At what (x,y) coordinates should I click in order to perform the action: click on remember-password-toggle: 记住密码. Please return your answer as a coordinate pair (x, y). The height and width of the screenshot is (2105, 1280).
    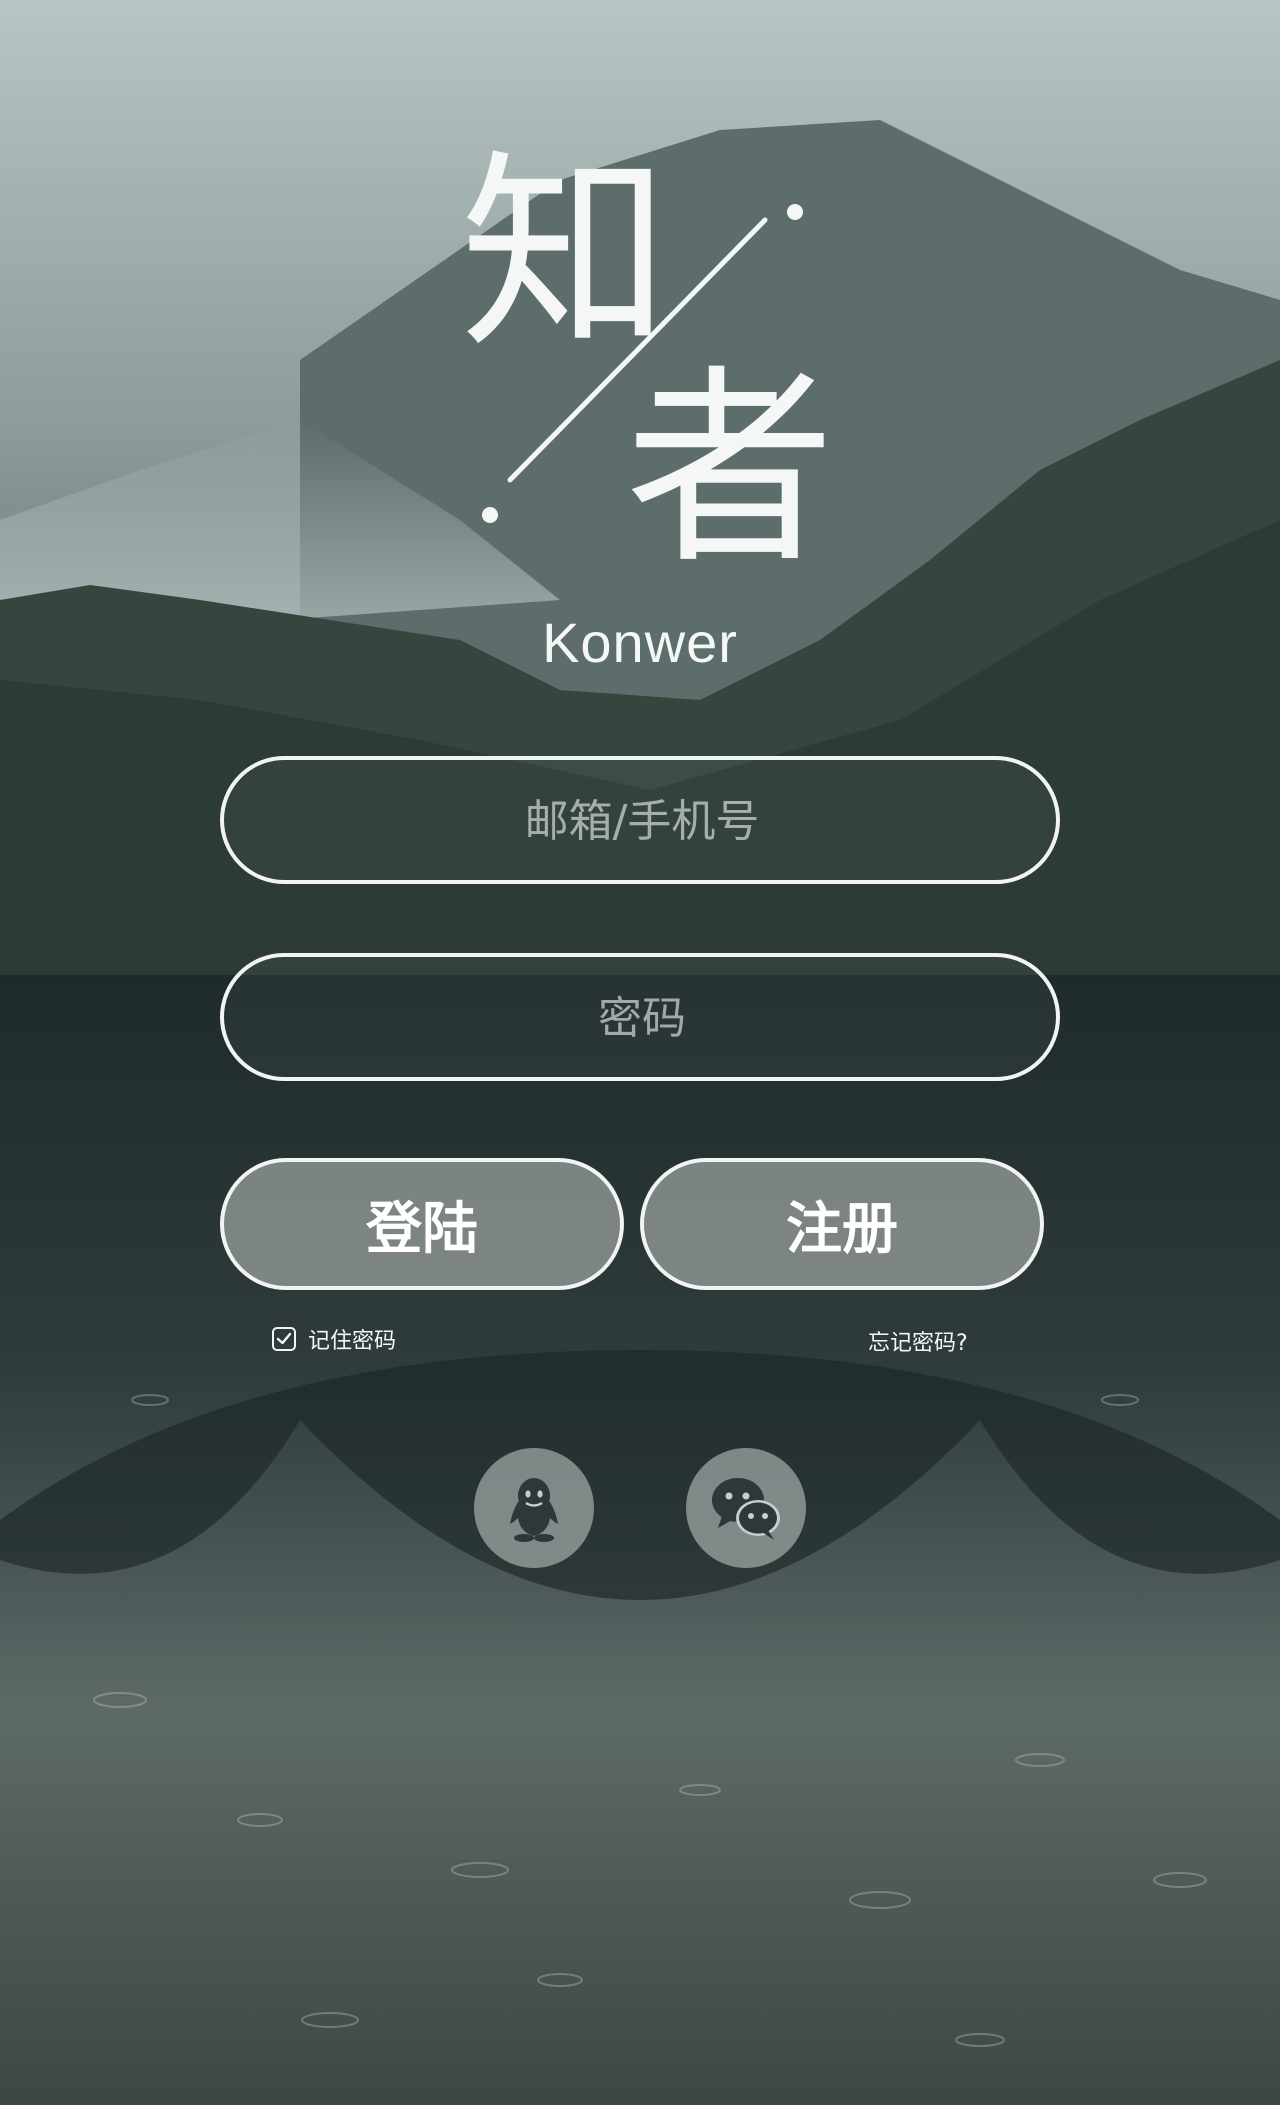
    Looking at the image, I should click on (334, 1339).